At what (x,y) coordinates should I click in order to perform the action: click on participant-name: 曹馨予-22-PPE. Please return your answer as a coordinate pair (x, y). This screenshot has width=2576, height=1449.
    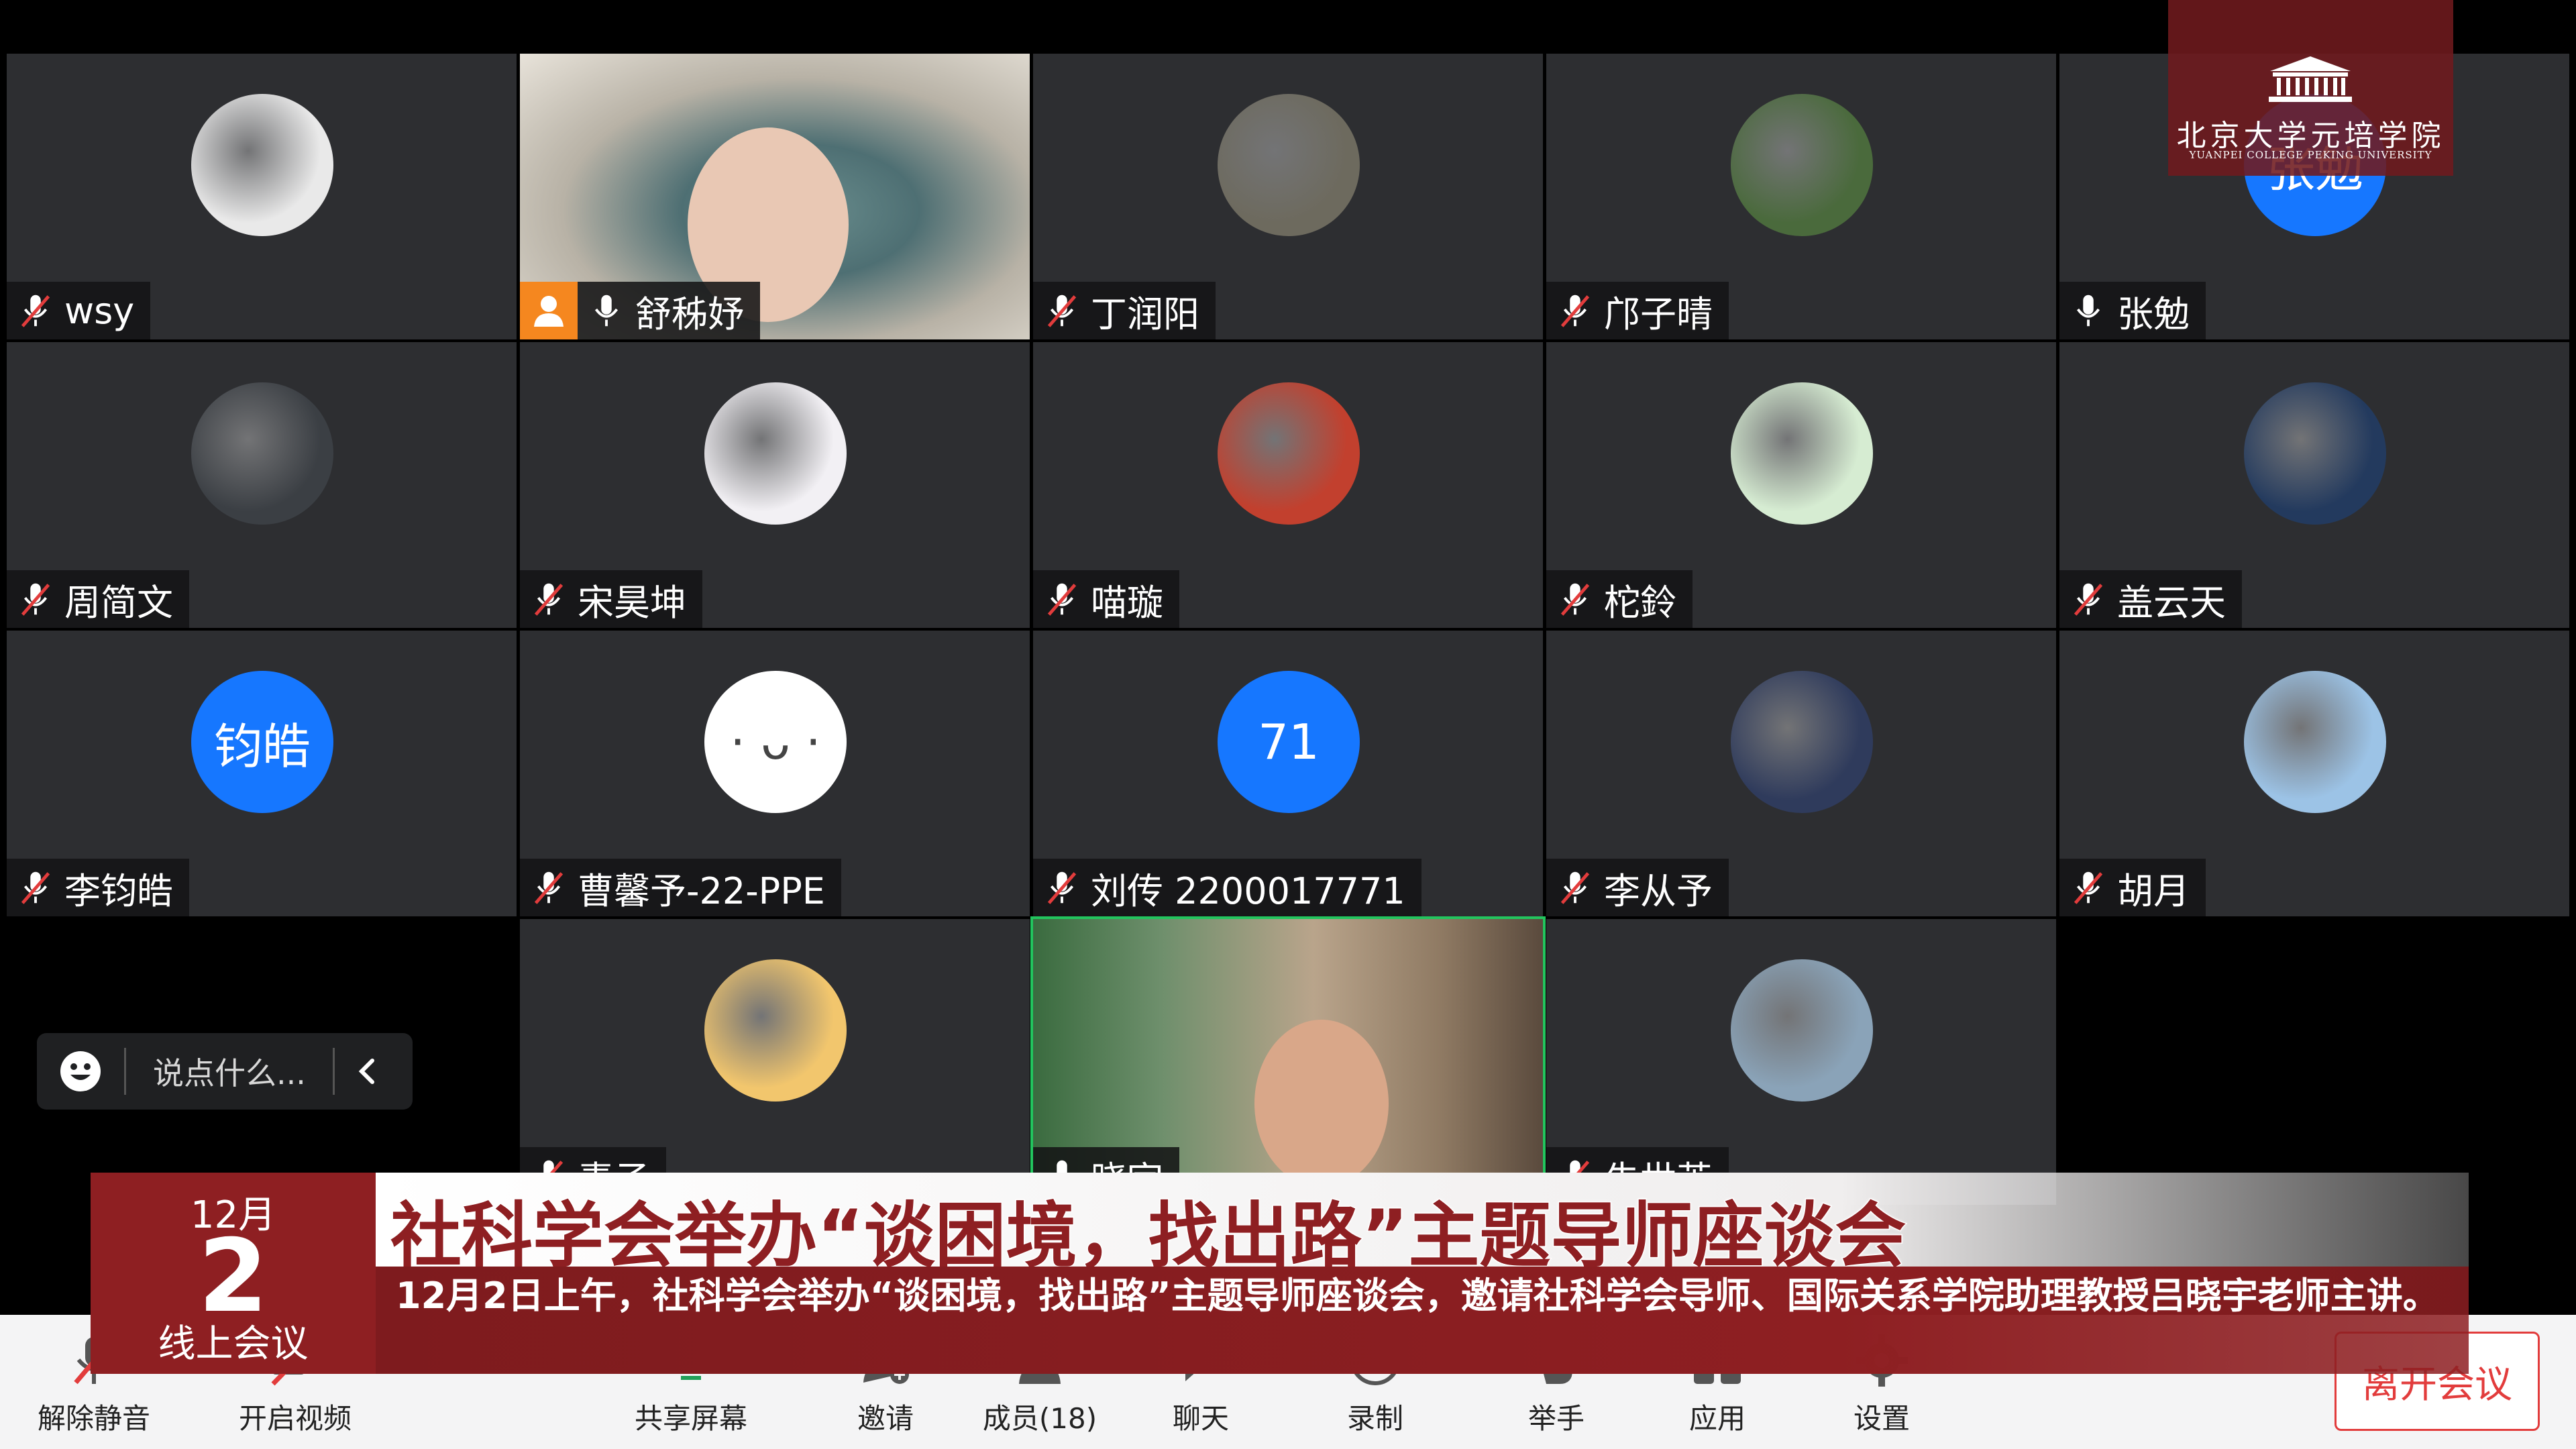
    Looking at the image, I should click on (701, 890).